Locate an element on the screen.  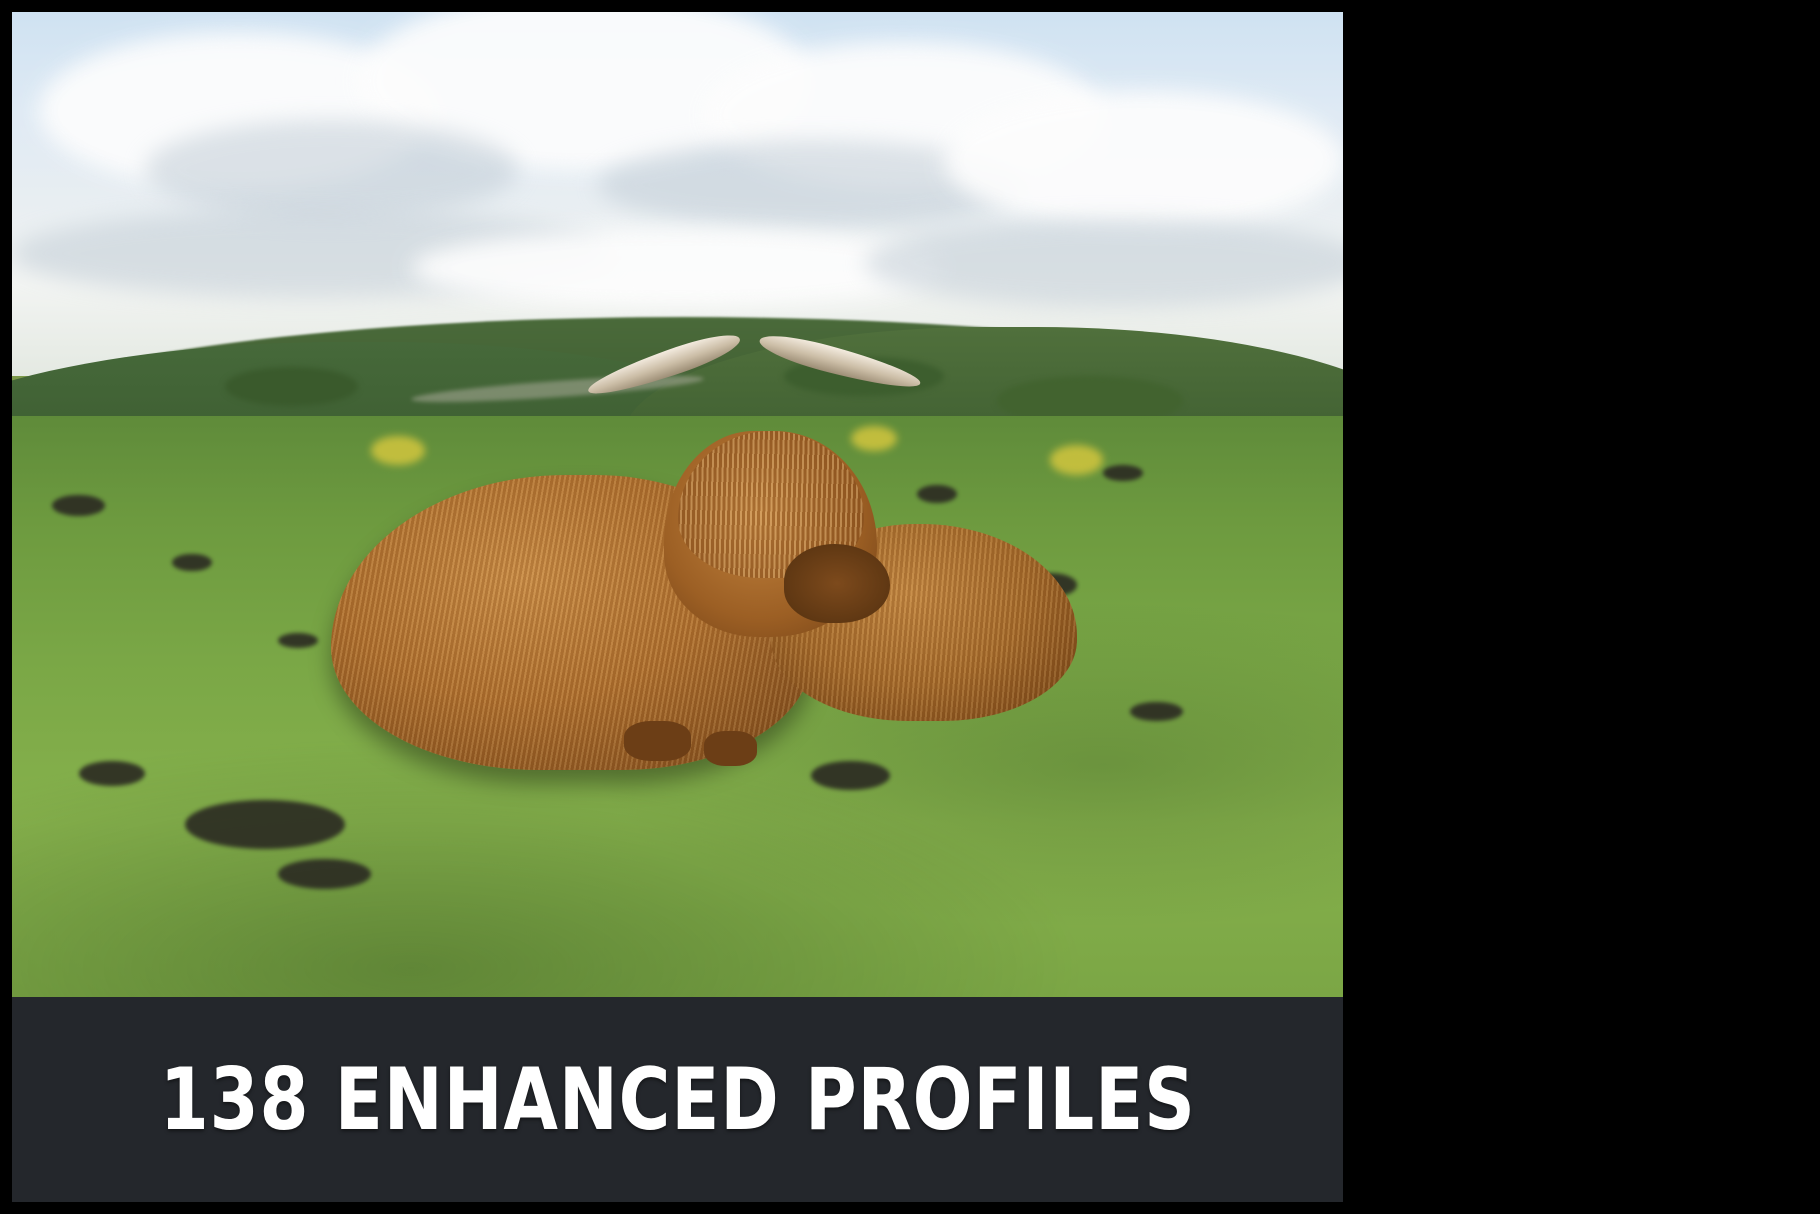
caption-banner: 138 ENHANCED PROFILES is located at coordinates (677, 1099).